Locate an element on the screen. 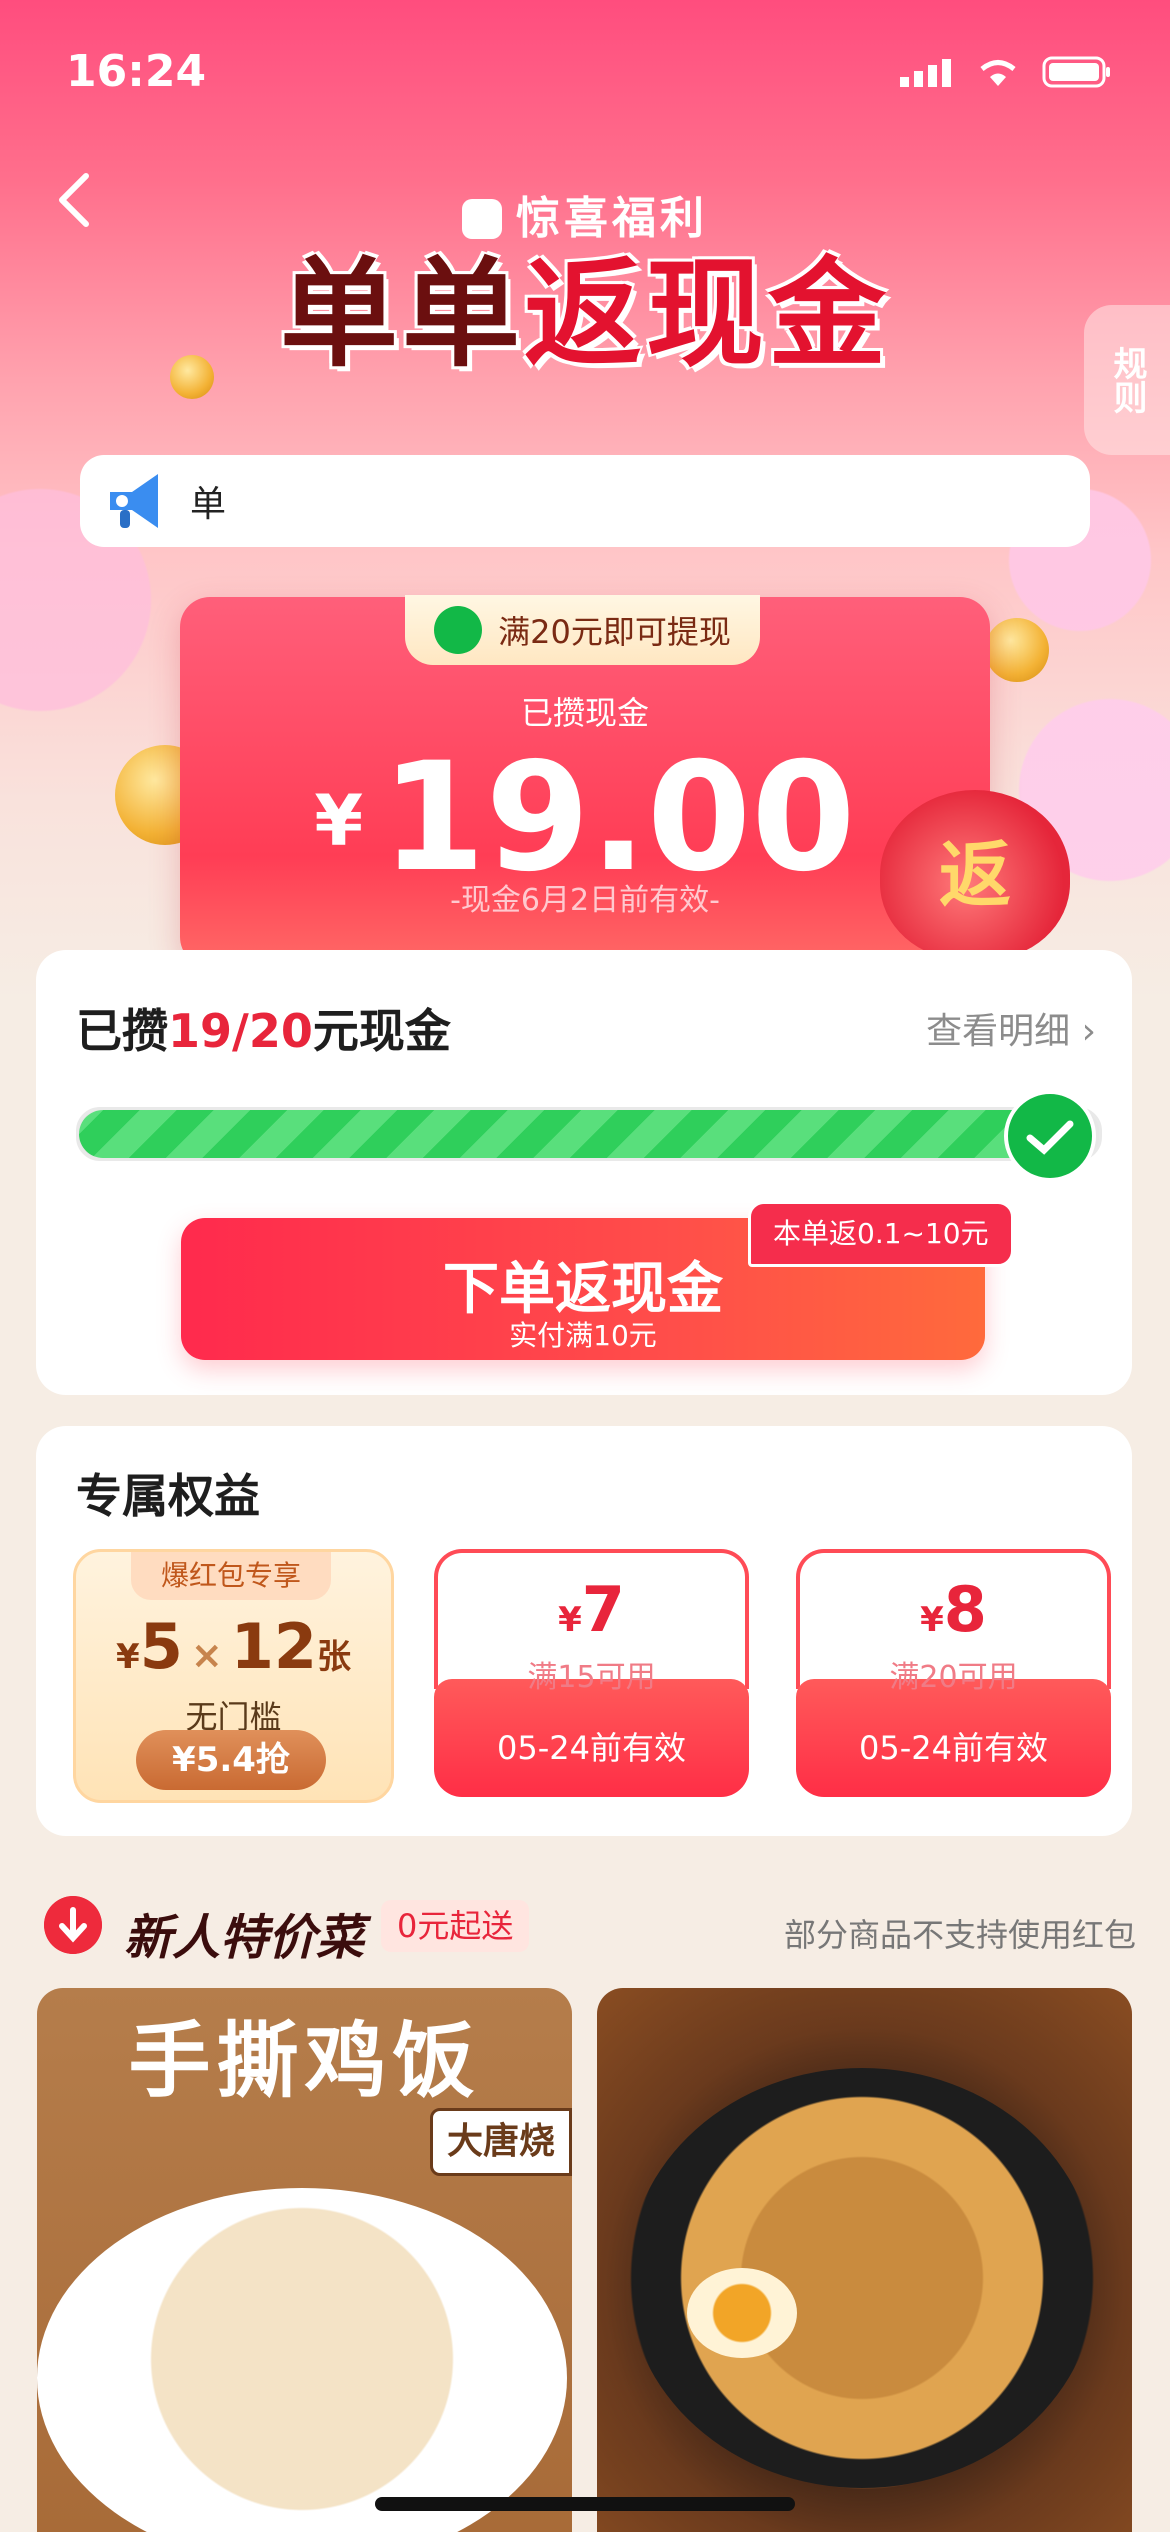 This screenshot has width=1170, height=2532. view-details-link: 查看明细 › is located at coordinates (1011, 1028).